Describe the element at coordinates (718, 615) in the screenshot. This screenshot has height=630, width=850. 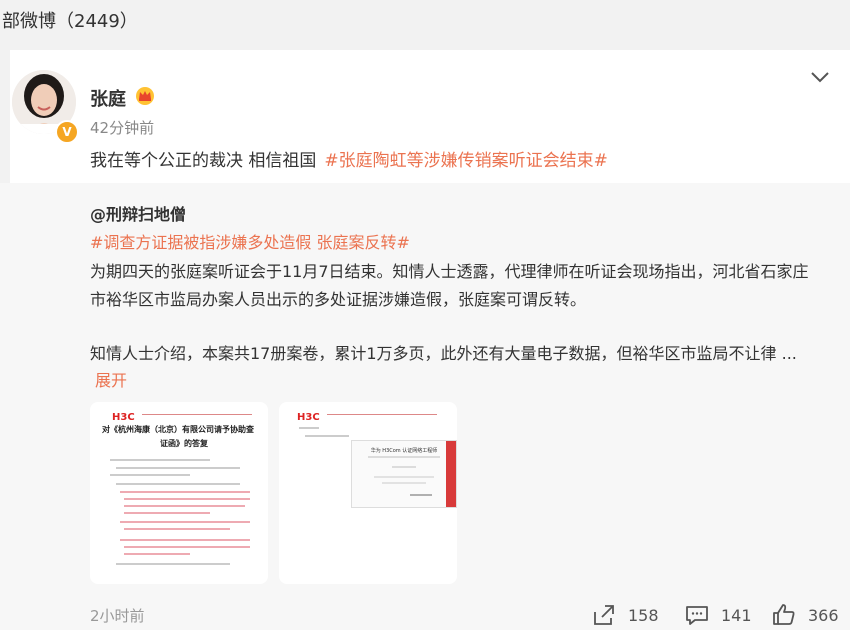
I see `comment-button: 141` at that location.